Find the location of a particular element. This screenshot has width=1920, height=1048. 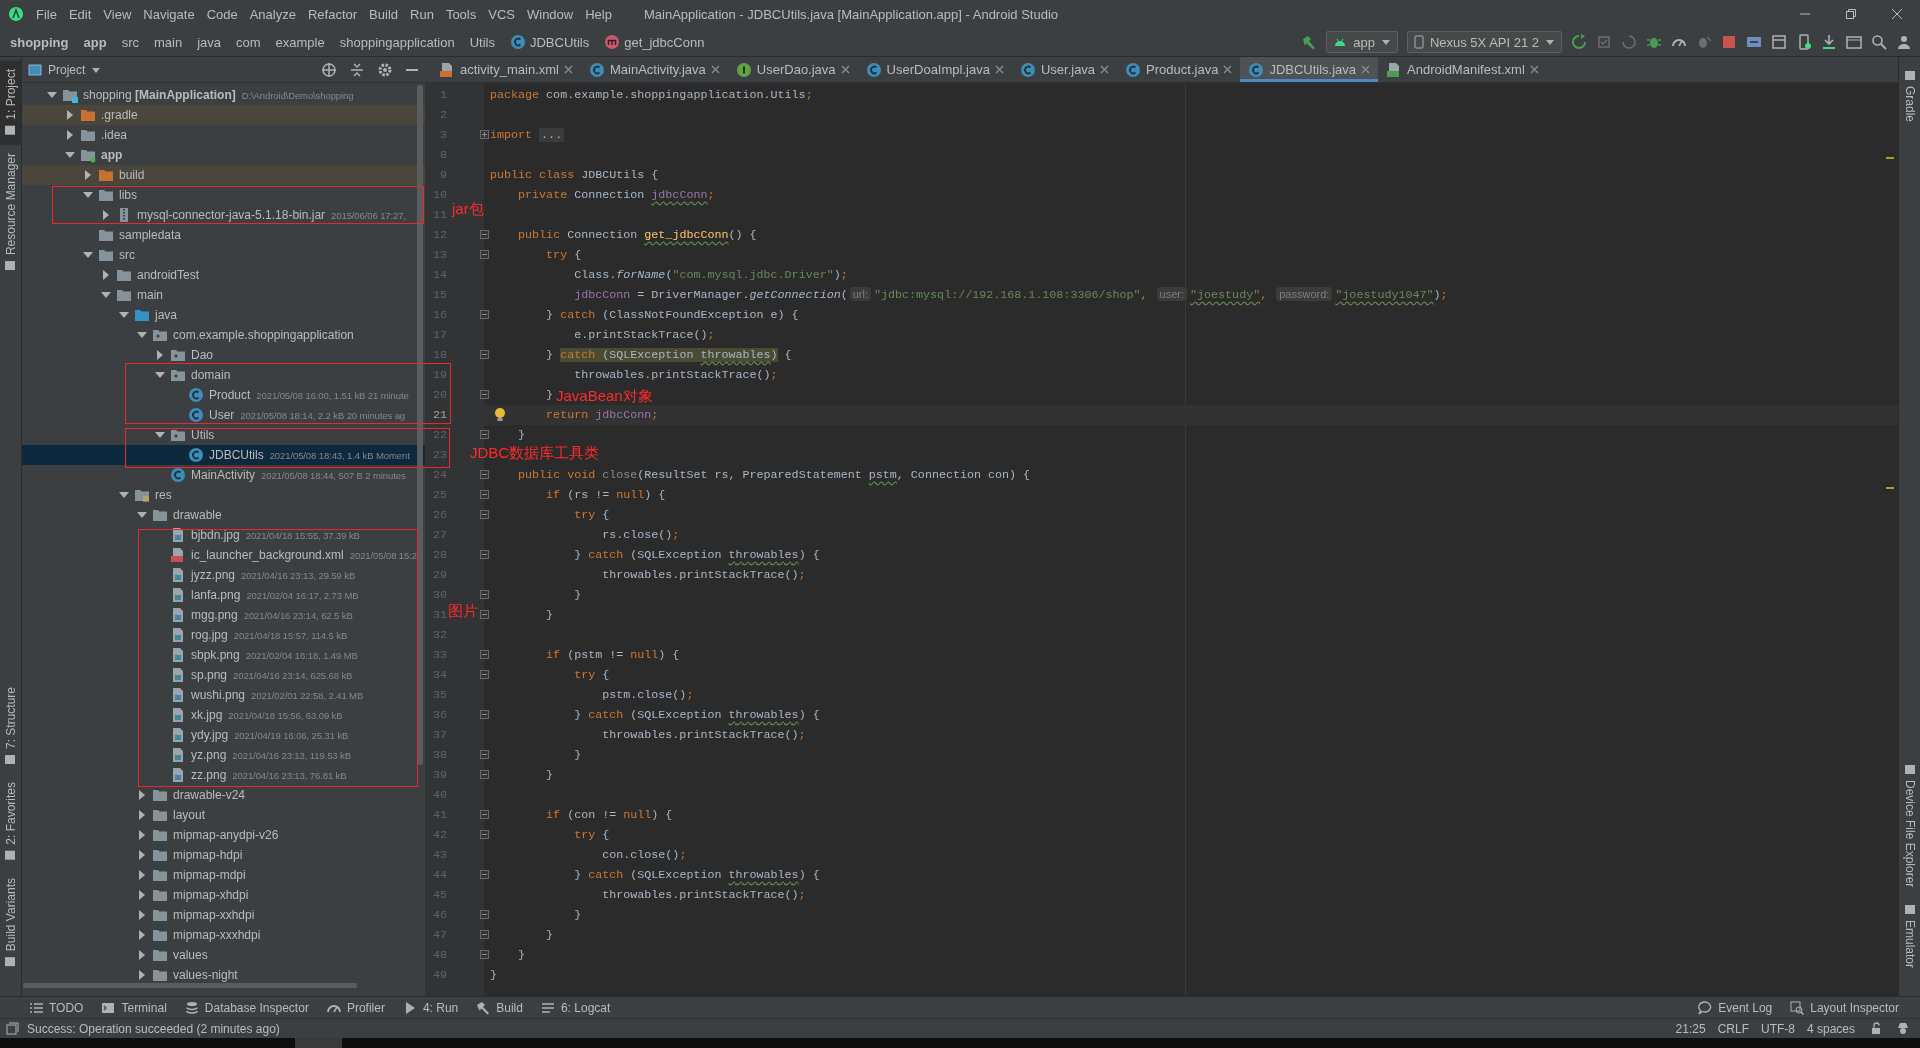

inspector-hat-icon is located at coordinates (1903, 1028).